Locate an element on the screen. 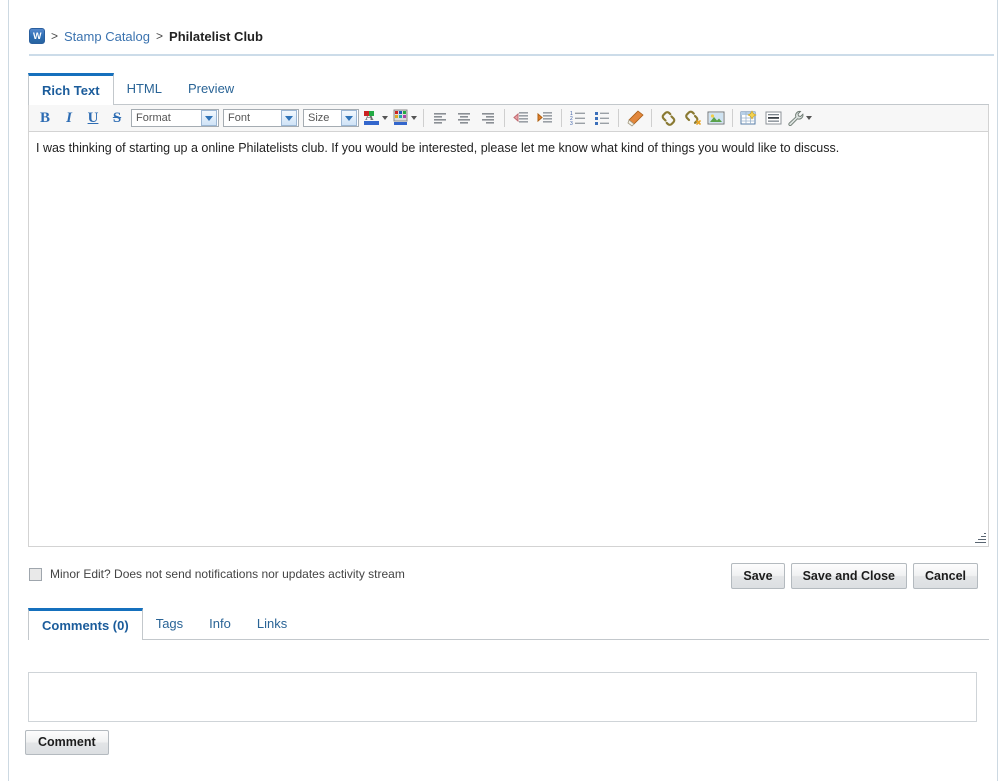 This screenshot has width=1006, height=781. editor-toolbar: B I U S Format Font Size A is located at coordinates (508, 118).